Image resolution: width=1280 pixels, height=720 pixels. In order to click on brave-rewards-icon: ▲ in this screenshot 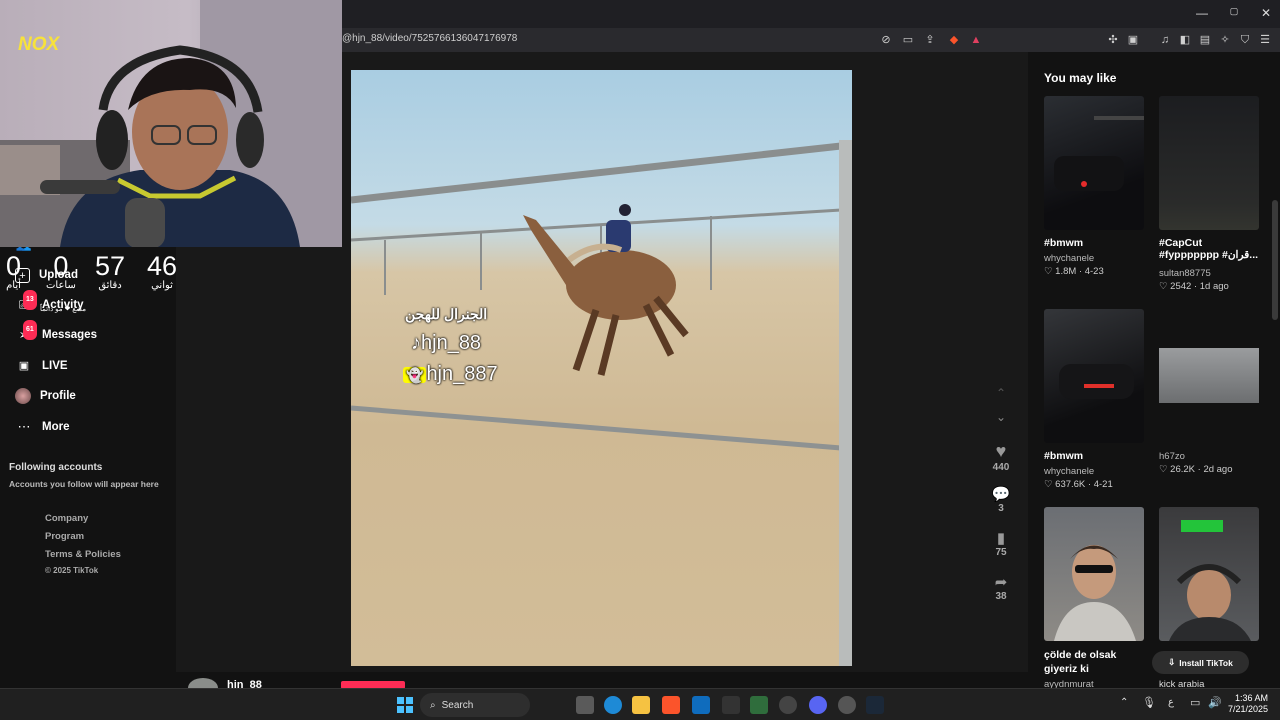, I will do `click(976, 40)`.